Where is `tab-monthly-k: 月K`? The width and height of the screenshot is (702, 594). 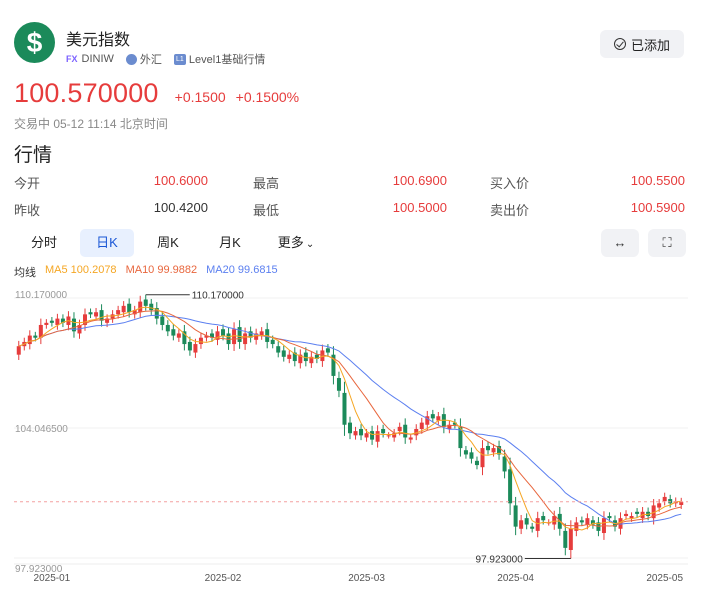
tab-monthly-k: 月K is located at coordinates (230, 243).